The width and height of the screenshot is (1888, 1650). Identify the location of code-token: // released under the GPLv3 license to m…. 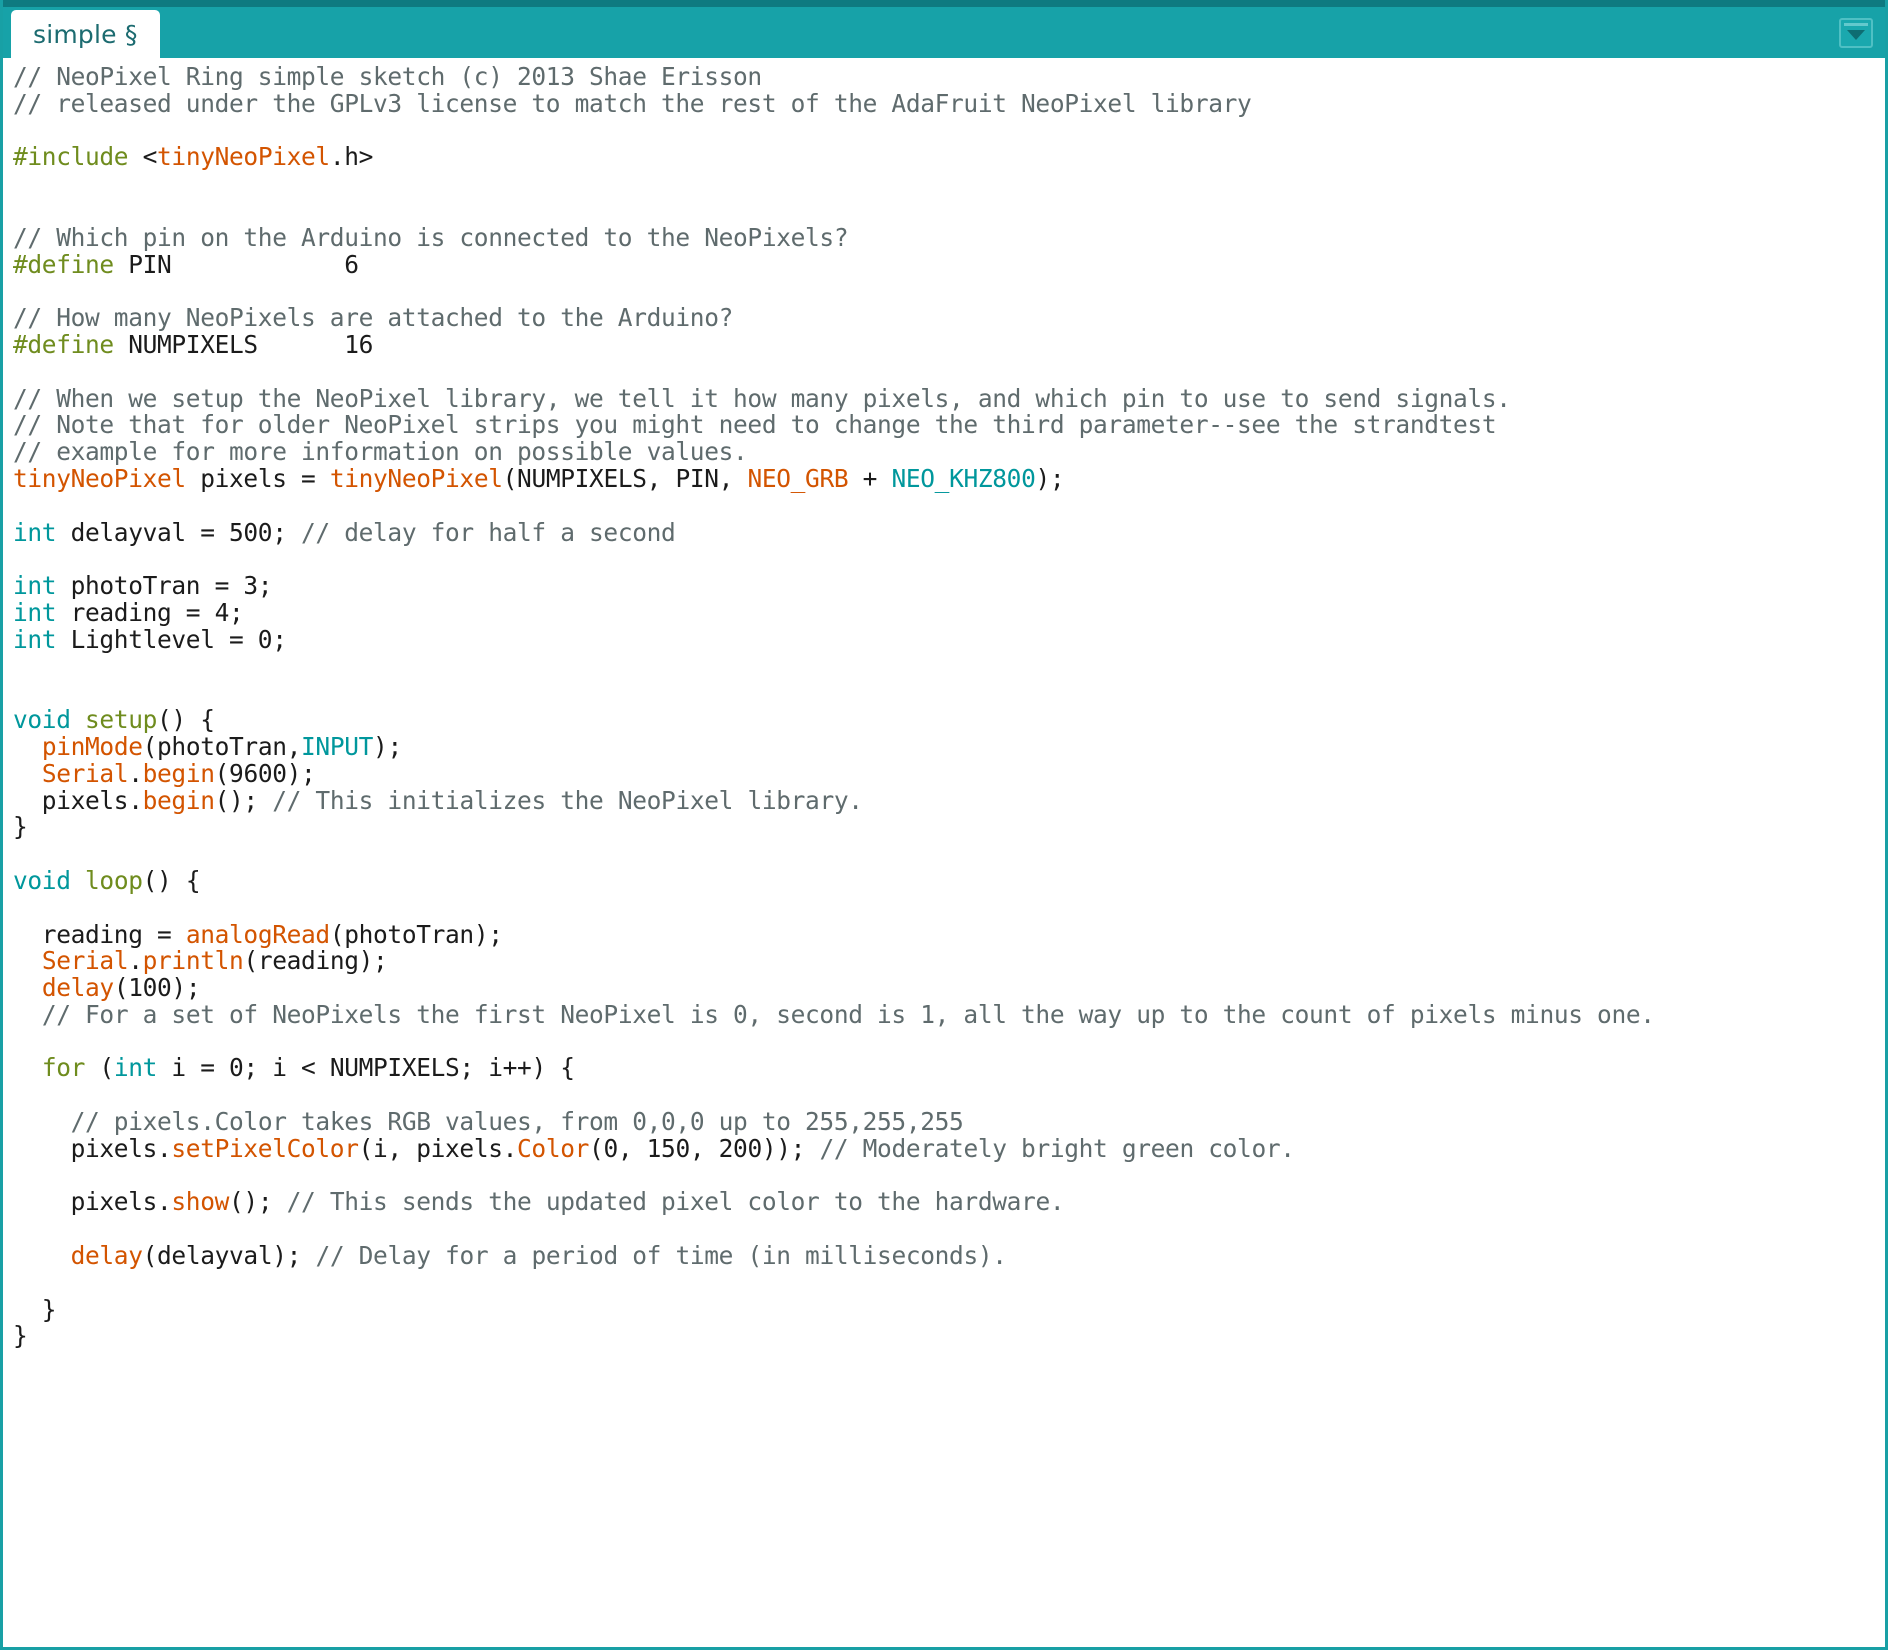
(632, 103).